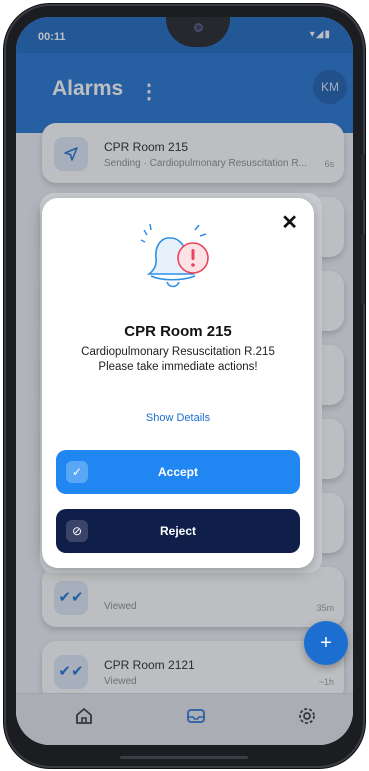 The width and height of the screenshot is (369, 771). I want to click on accept-label: Accept, so click(177, 472).